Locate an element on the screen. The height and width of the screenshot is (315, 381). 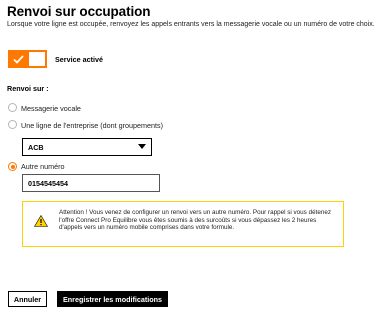
company-line-select: ACB is located at coordinates (87, 147).